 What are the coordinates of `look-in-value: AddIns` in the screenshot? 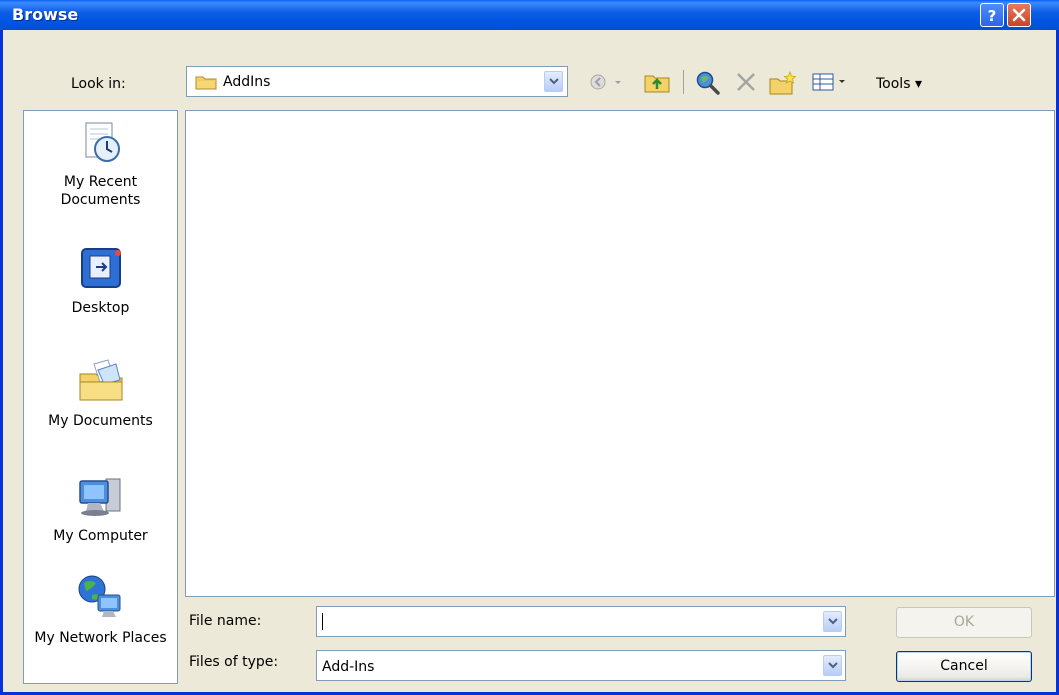 It's located at (247, 82).